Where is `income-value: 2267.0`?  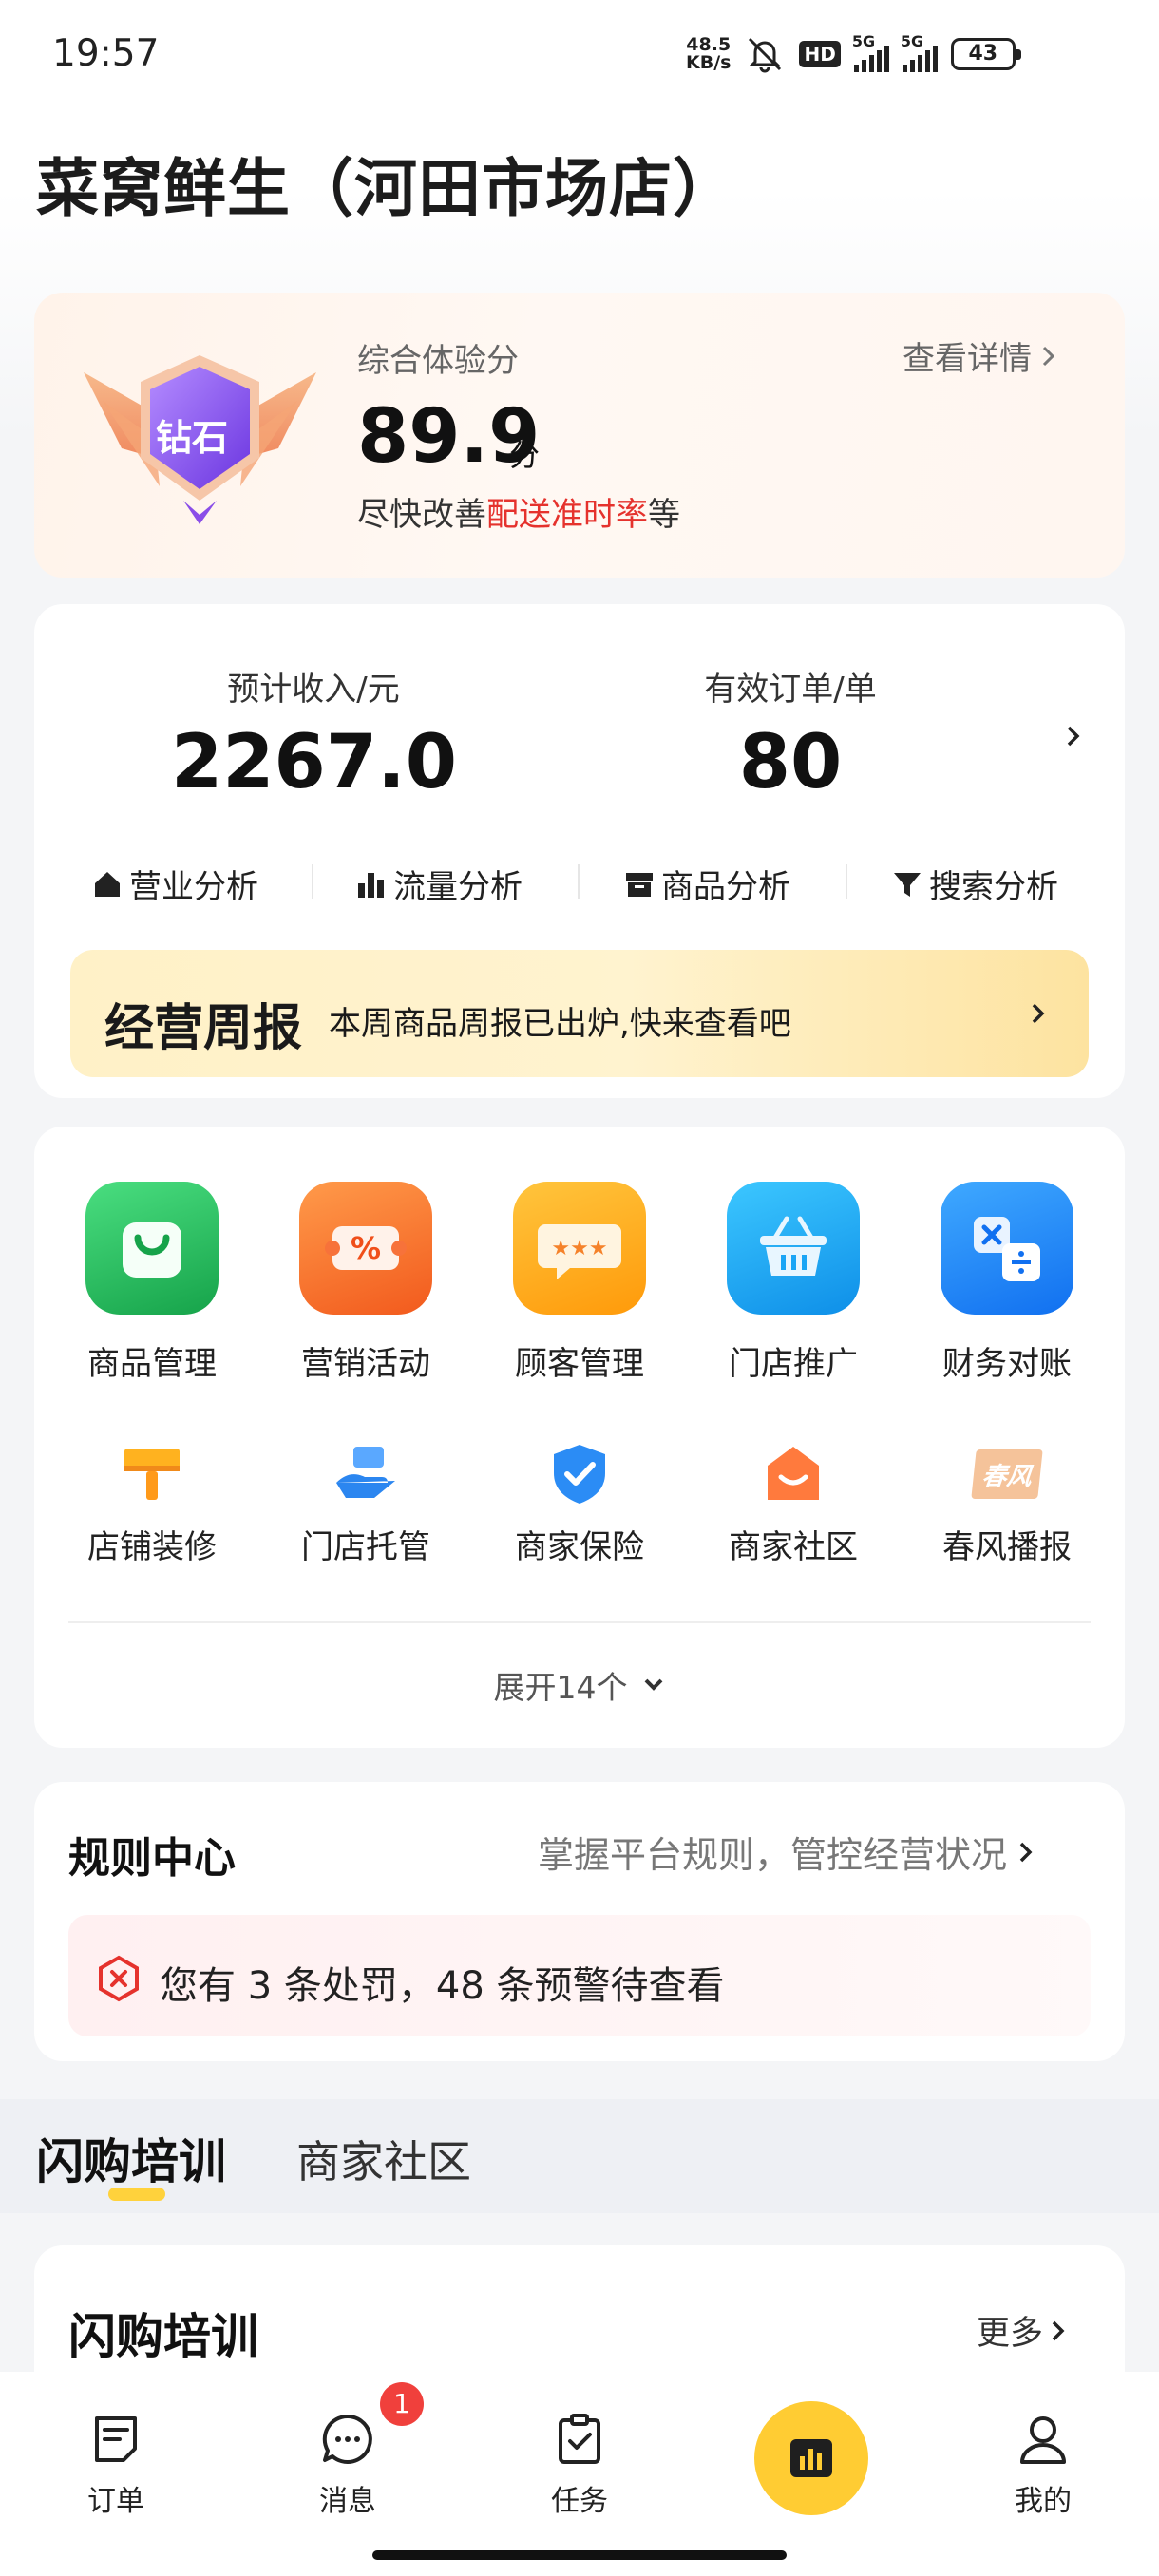 income-value: 2267.0 is located at coordinates (314, 762).